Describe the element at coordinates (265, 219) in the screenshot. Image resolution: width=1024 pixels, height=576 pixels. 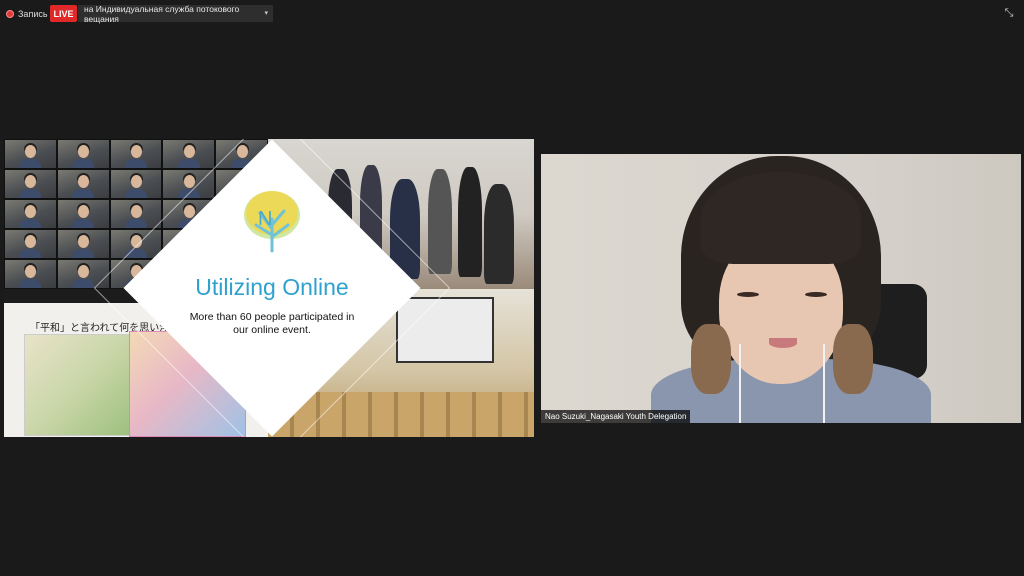
I see `svg-text: N` at that location.